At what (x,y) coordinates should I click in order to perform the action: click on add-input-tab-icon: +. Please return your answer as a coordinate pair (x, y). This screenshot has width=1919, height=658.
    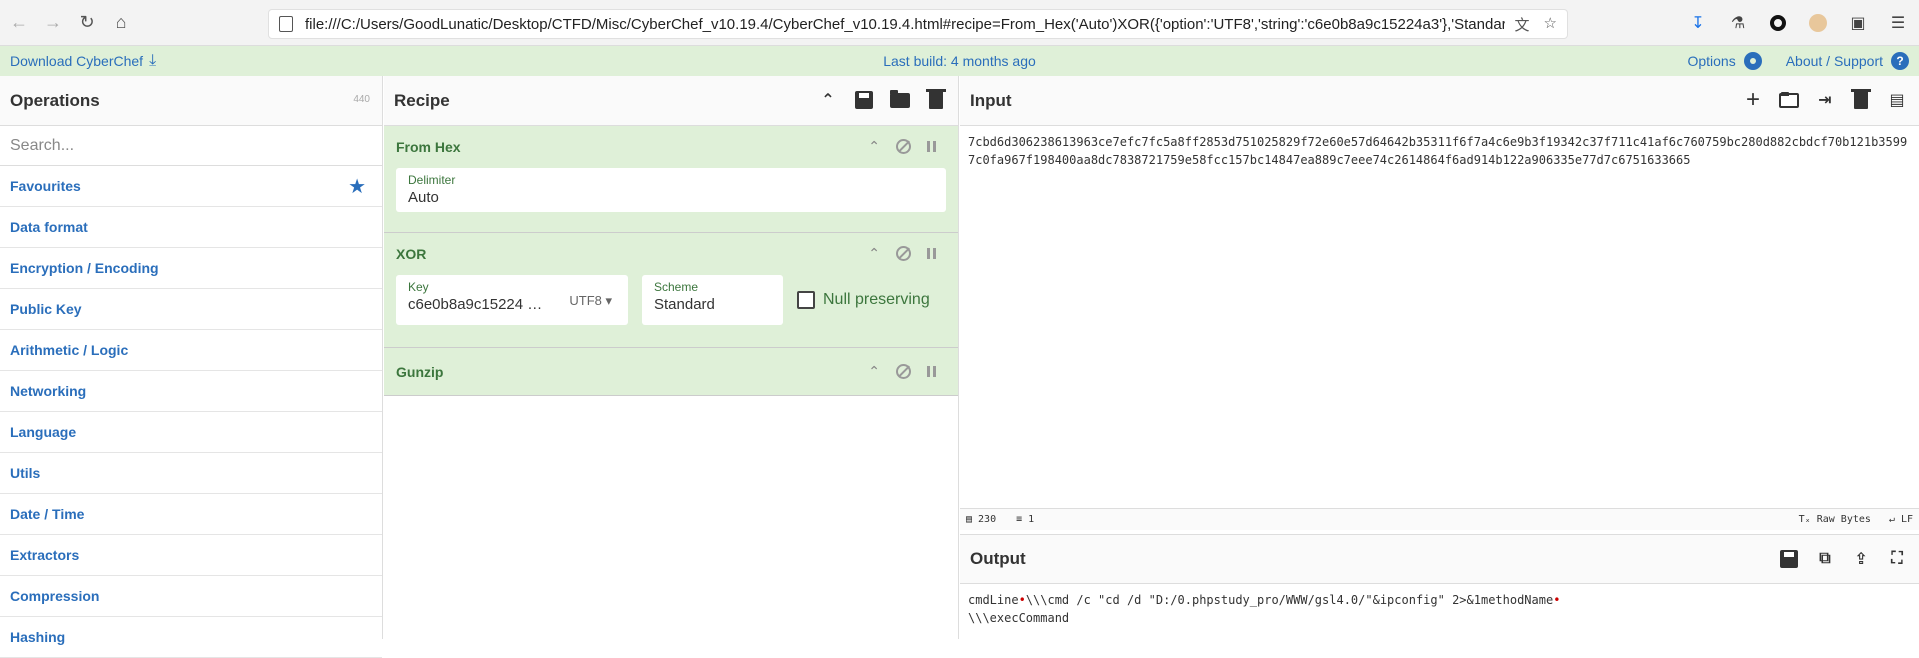
    Looking at the image, I should click on (1753, 99).